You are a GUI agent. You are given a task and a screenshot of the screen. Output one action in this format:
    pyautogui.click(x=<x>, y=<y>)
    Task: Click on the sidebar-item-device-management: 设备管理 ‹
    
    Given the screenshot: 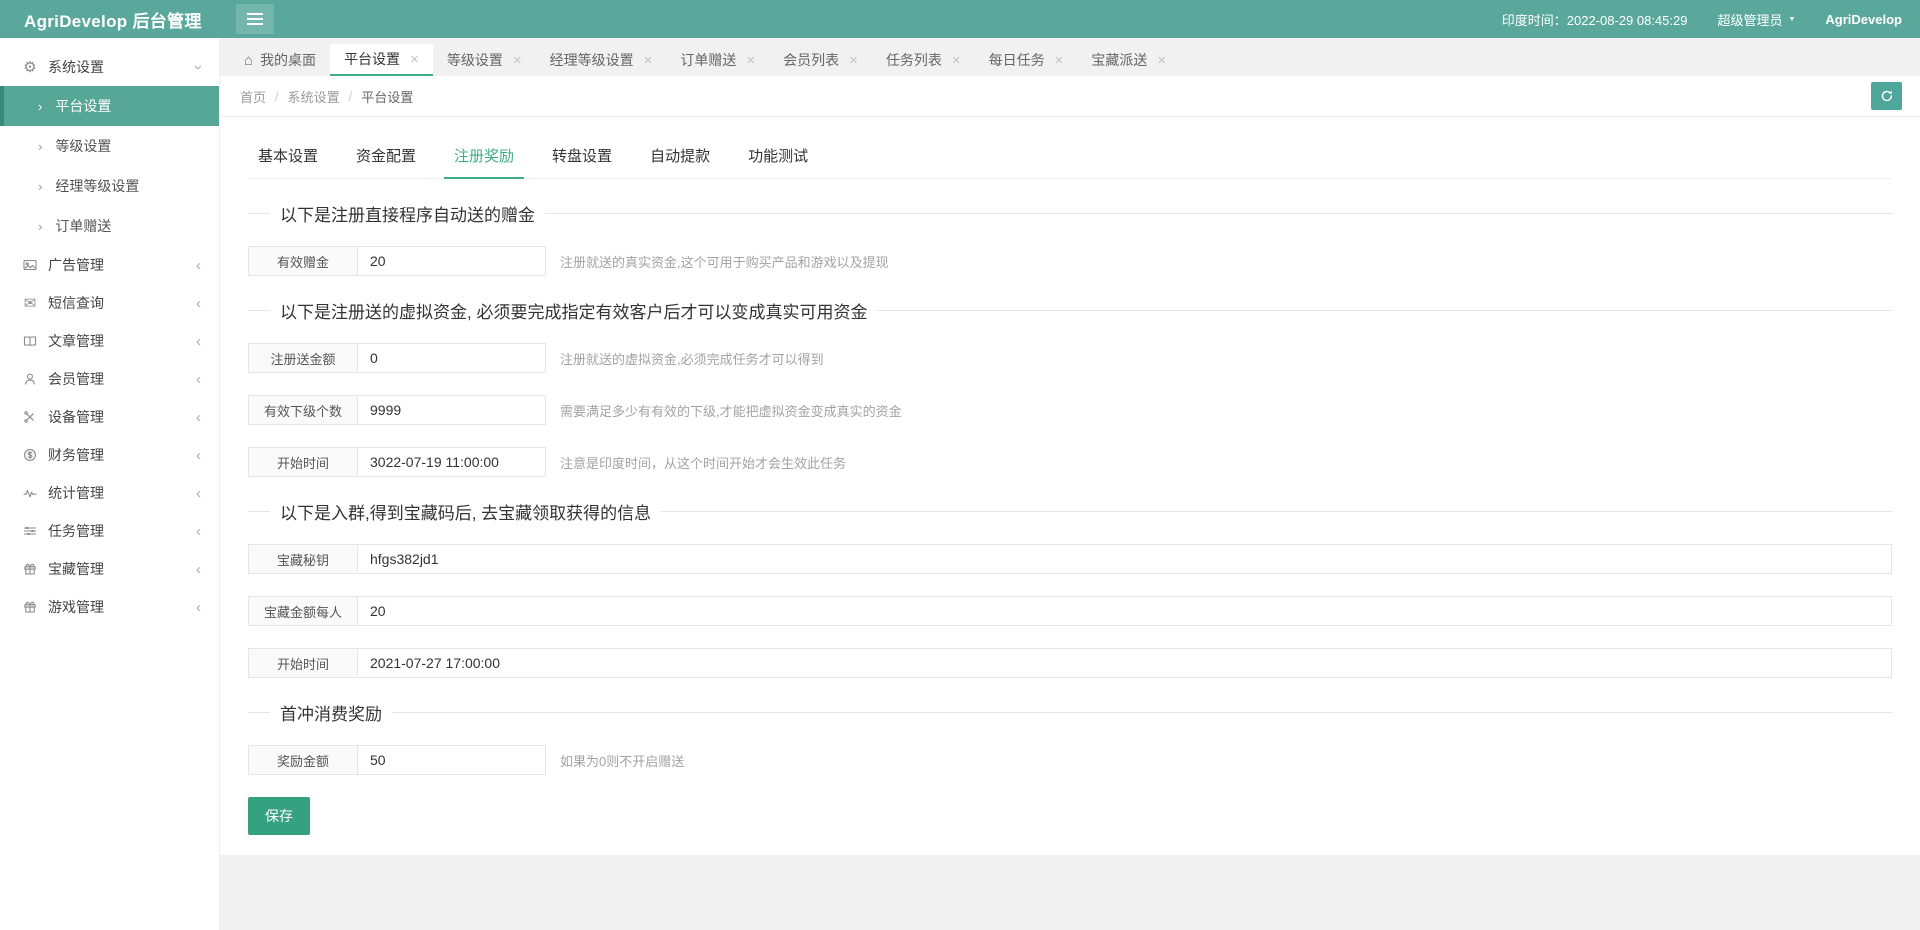 What is the action you would take?
    pyautogui.click(x=109, y=417)
    